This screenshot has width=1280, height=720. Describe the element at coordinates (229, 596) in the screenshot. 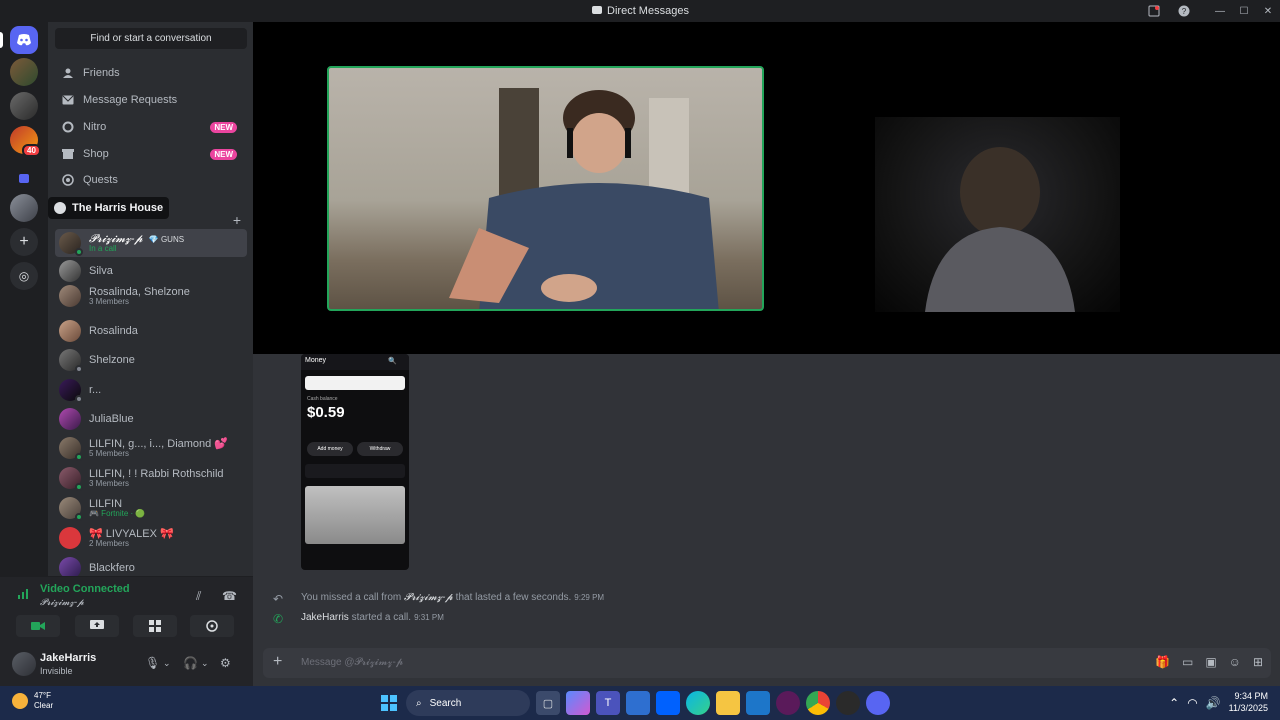

I see `disconnect-icon: ☎` at that location.